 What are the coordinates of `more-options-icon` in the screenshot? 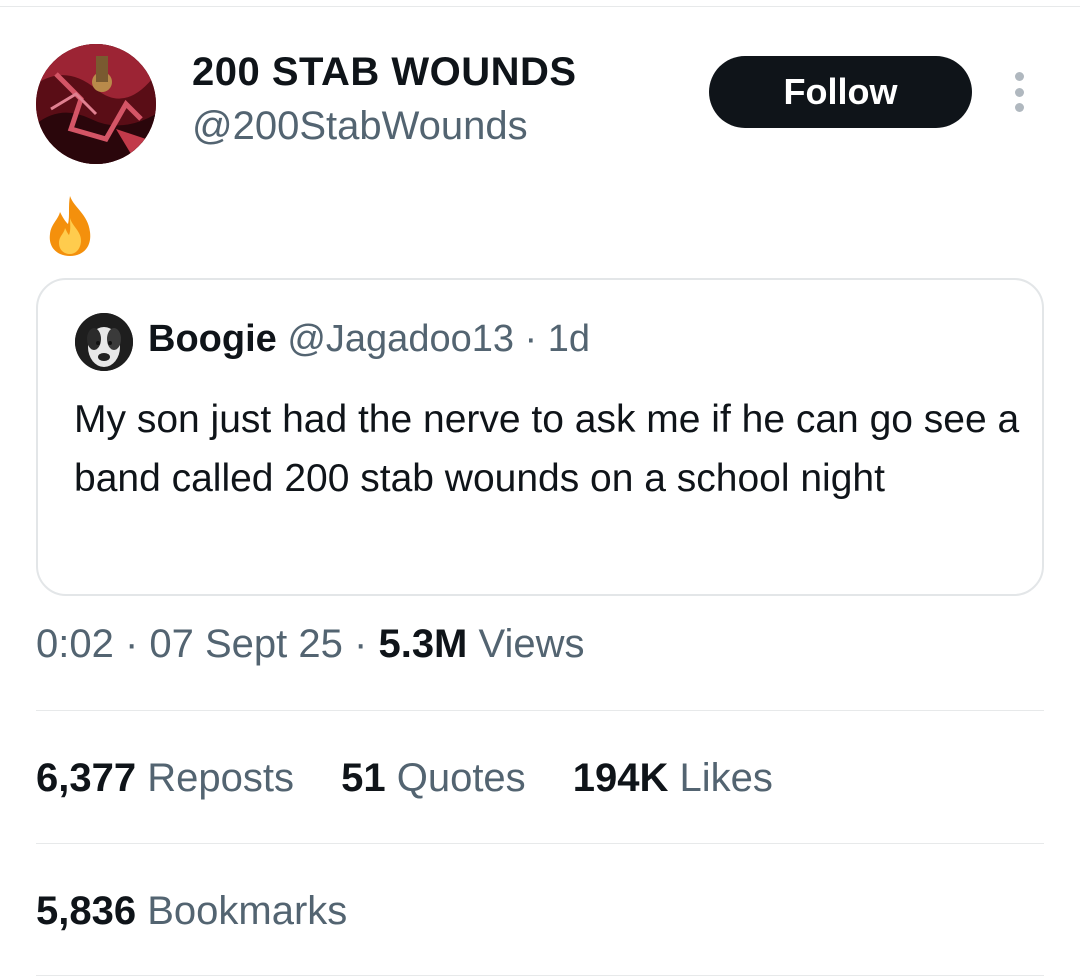 It's located at (1019, 92).